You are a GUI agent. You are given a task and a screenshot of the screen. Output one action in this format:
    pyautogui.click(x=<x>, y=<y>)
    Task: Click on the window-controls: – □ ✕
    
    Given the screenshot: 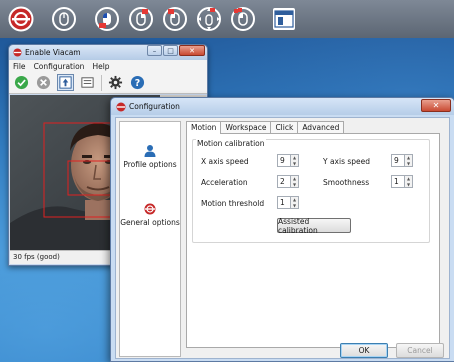 What is the action you would take?
    pyautogui.click(x=176, y=50)
    